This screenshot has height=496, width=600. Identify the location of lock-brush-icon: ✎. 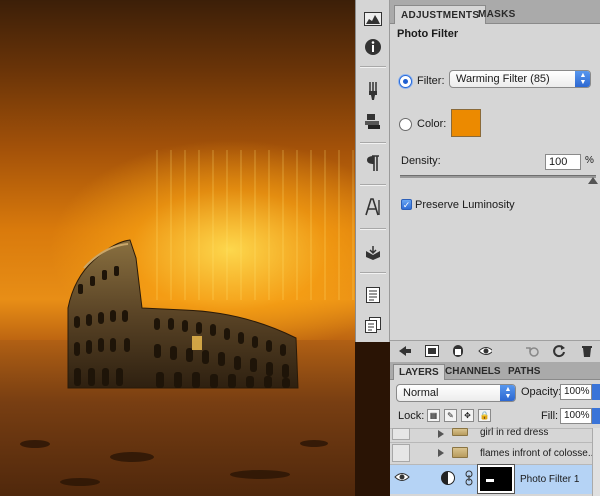
(450, 415).